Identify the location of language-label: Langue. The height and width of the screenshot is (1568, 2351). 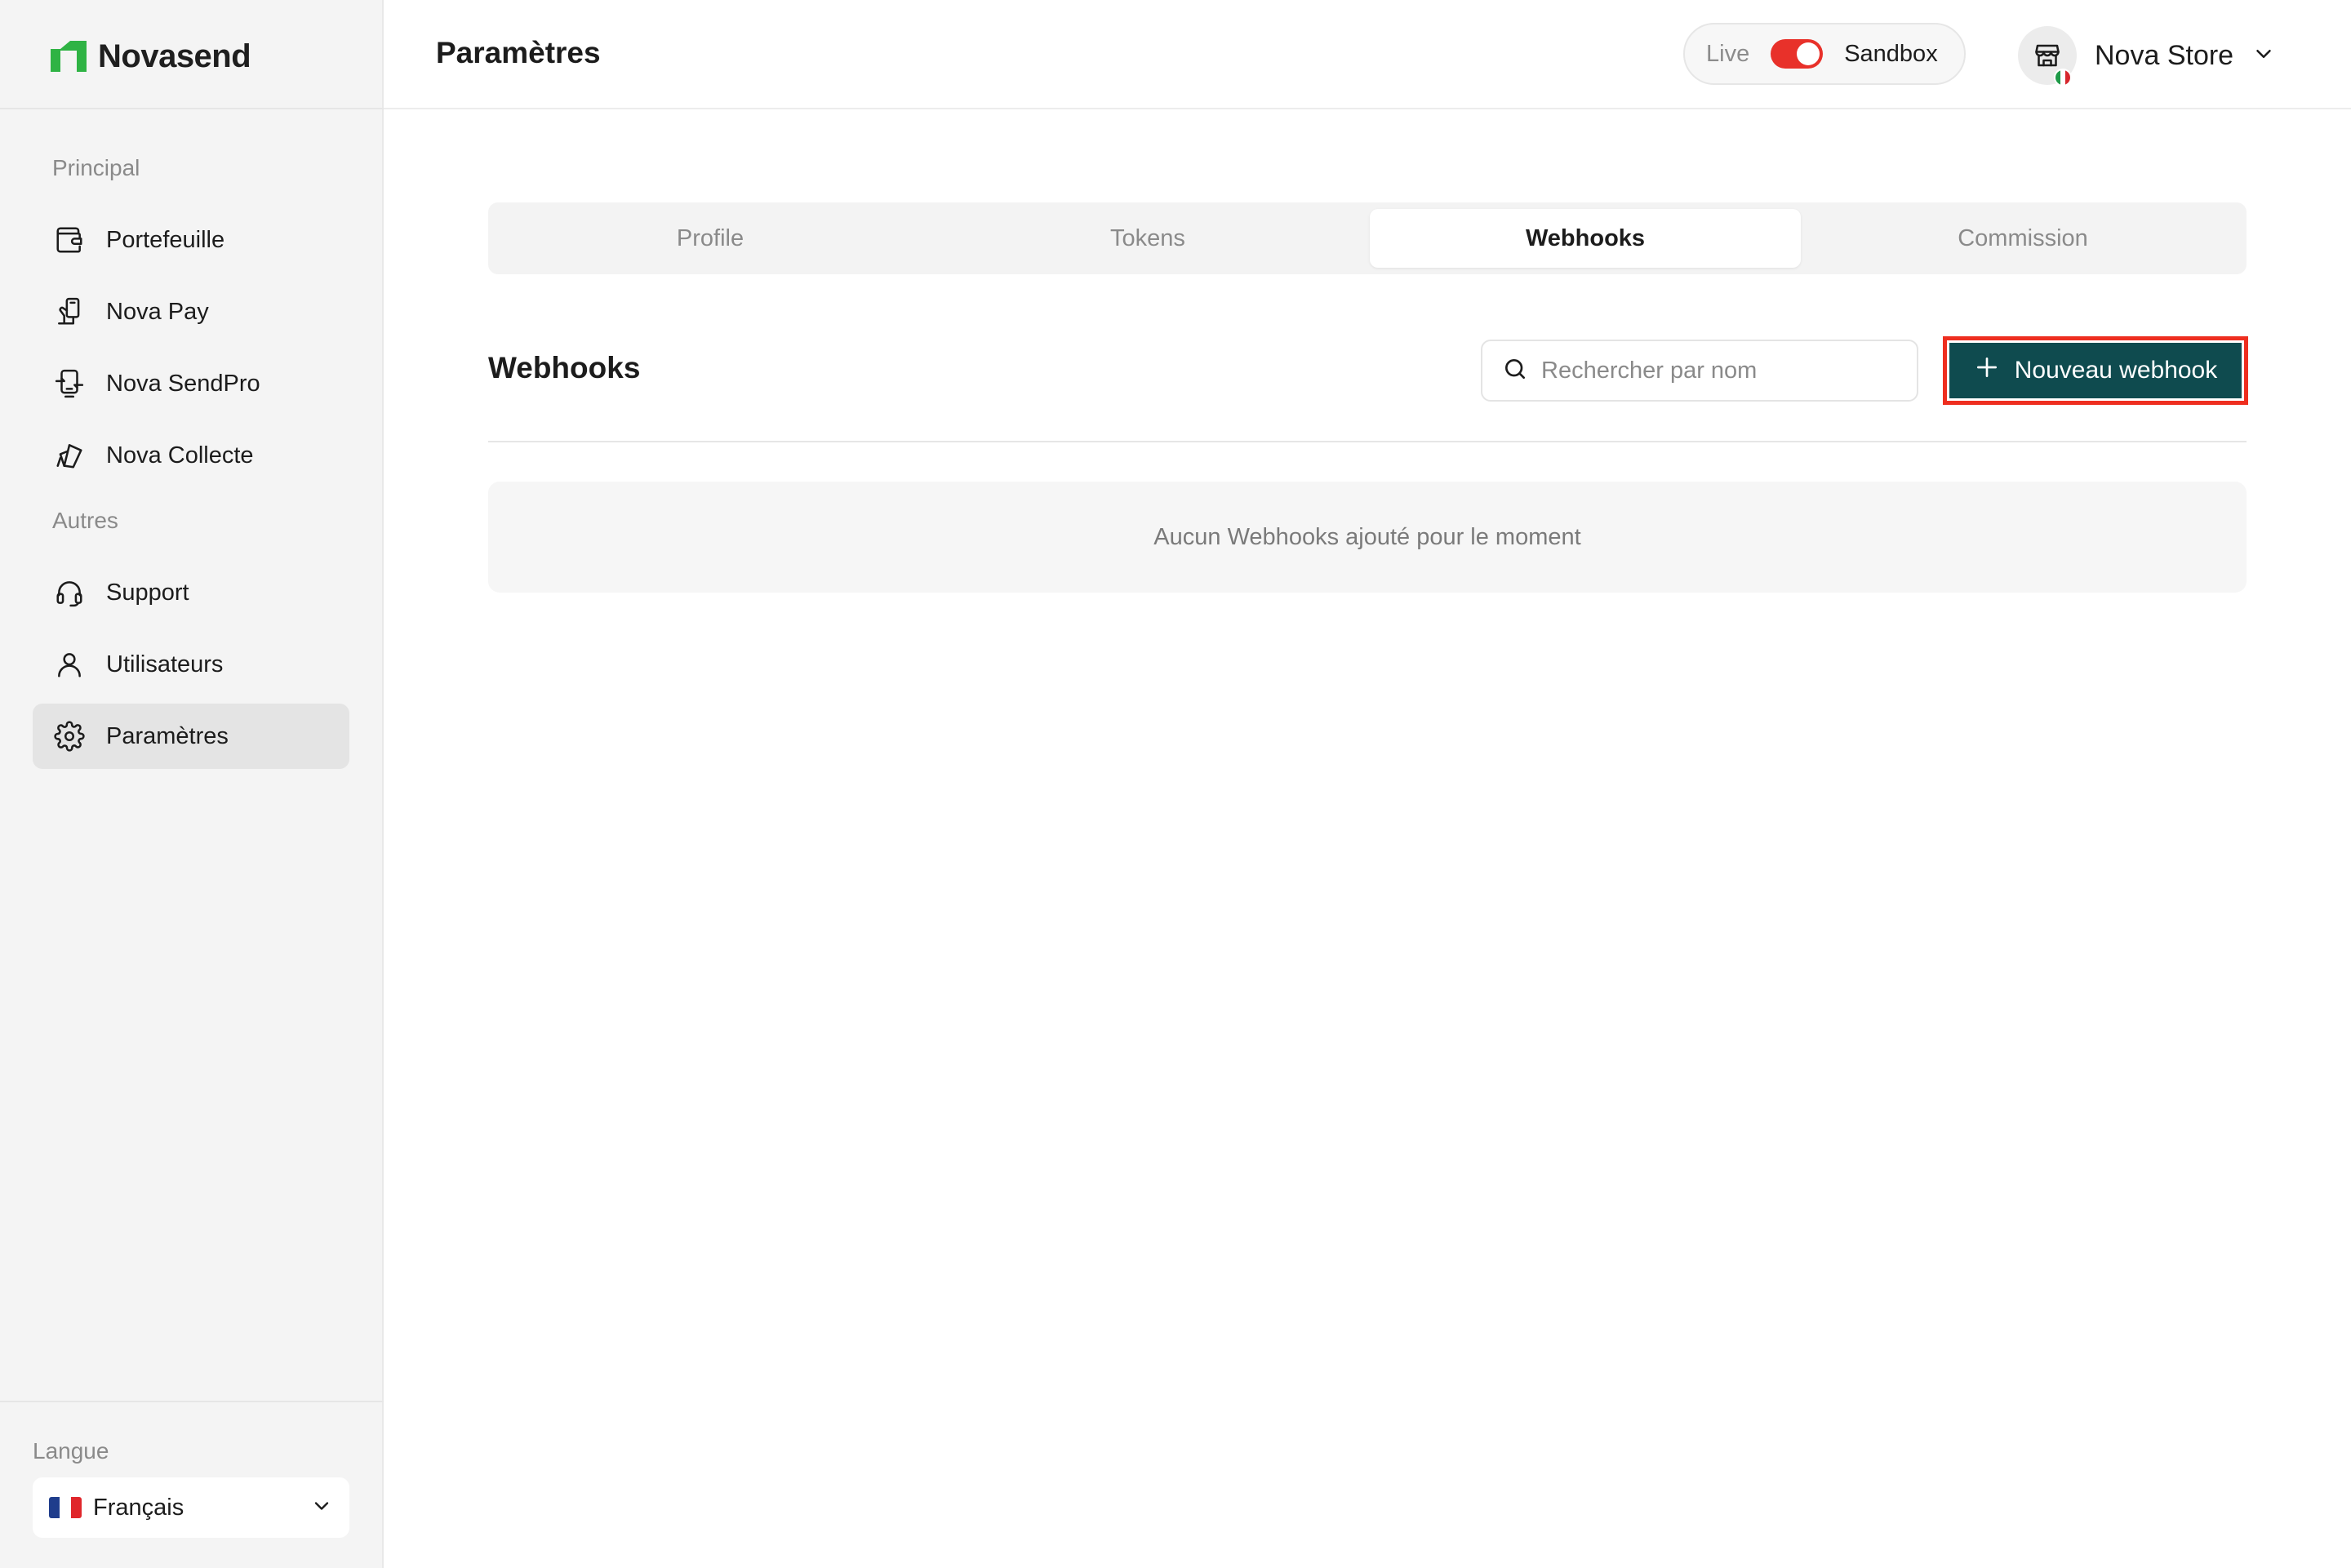
(71, 1451).